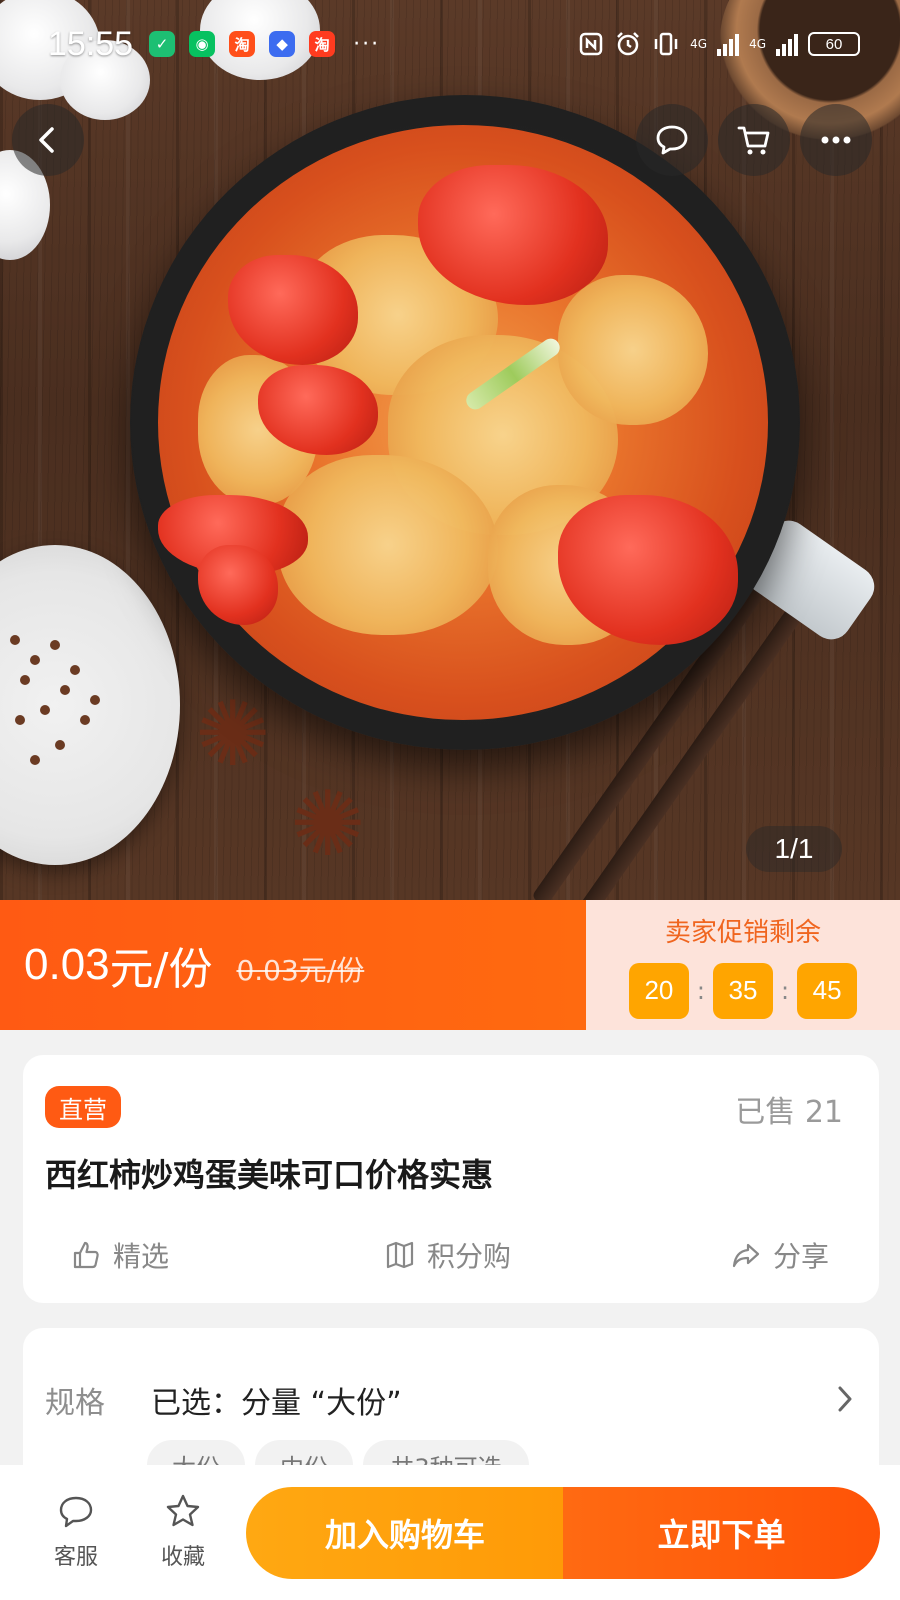 Image resolution: width=900 pixels, height=1600 pixels. Describe the element at coordinates (405, 1533) in the screenshot. I see `add-to-cart-button: 加入购物车` at that location.